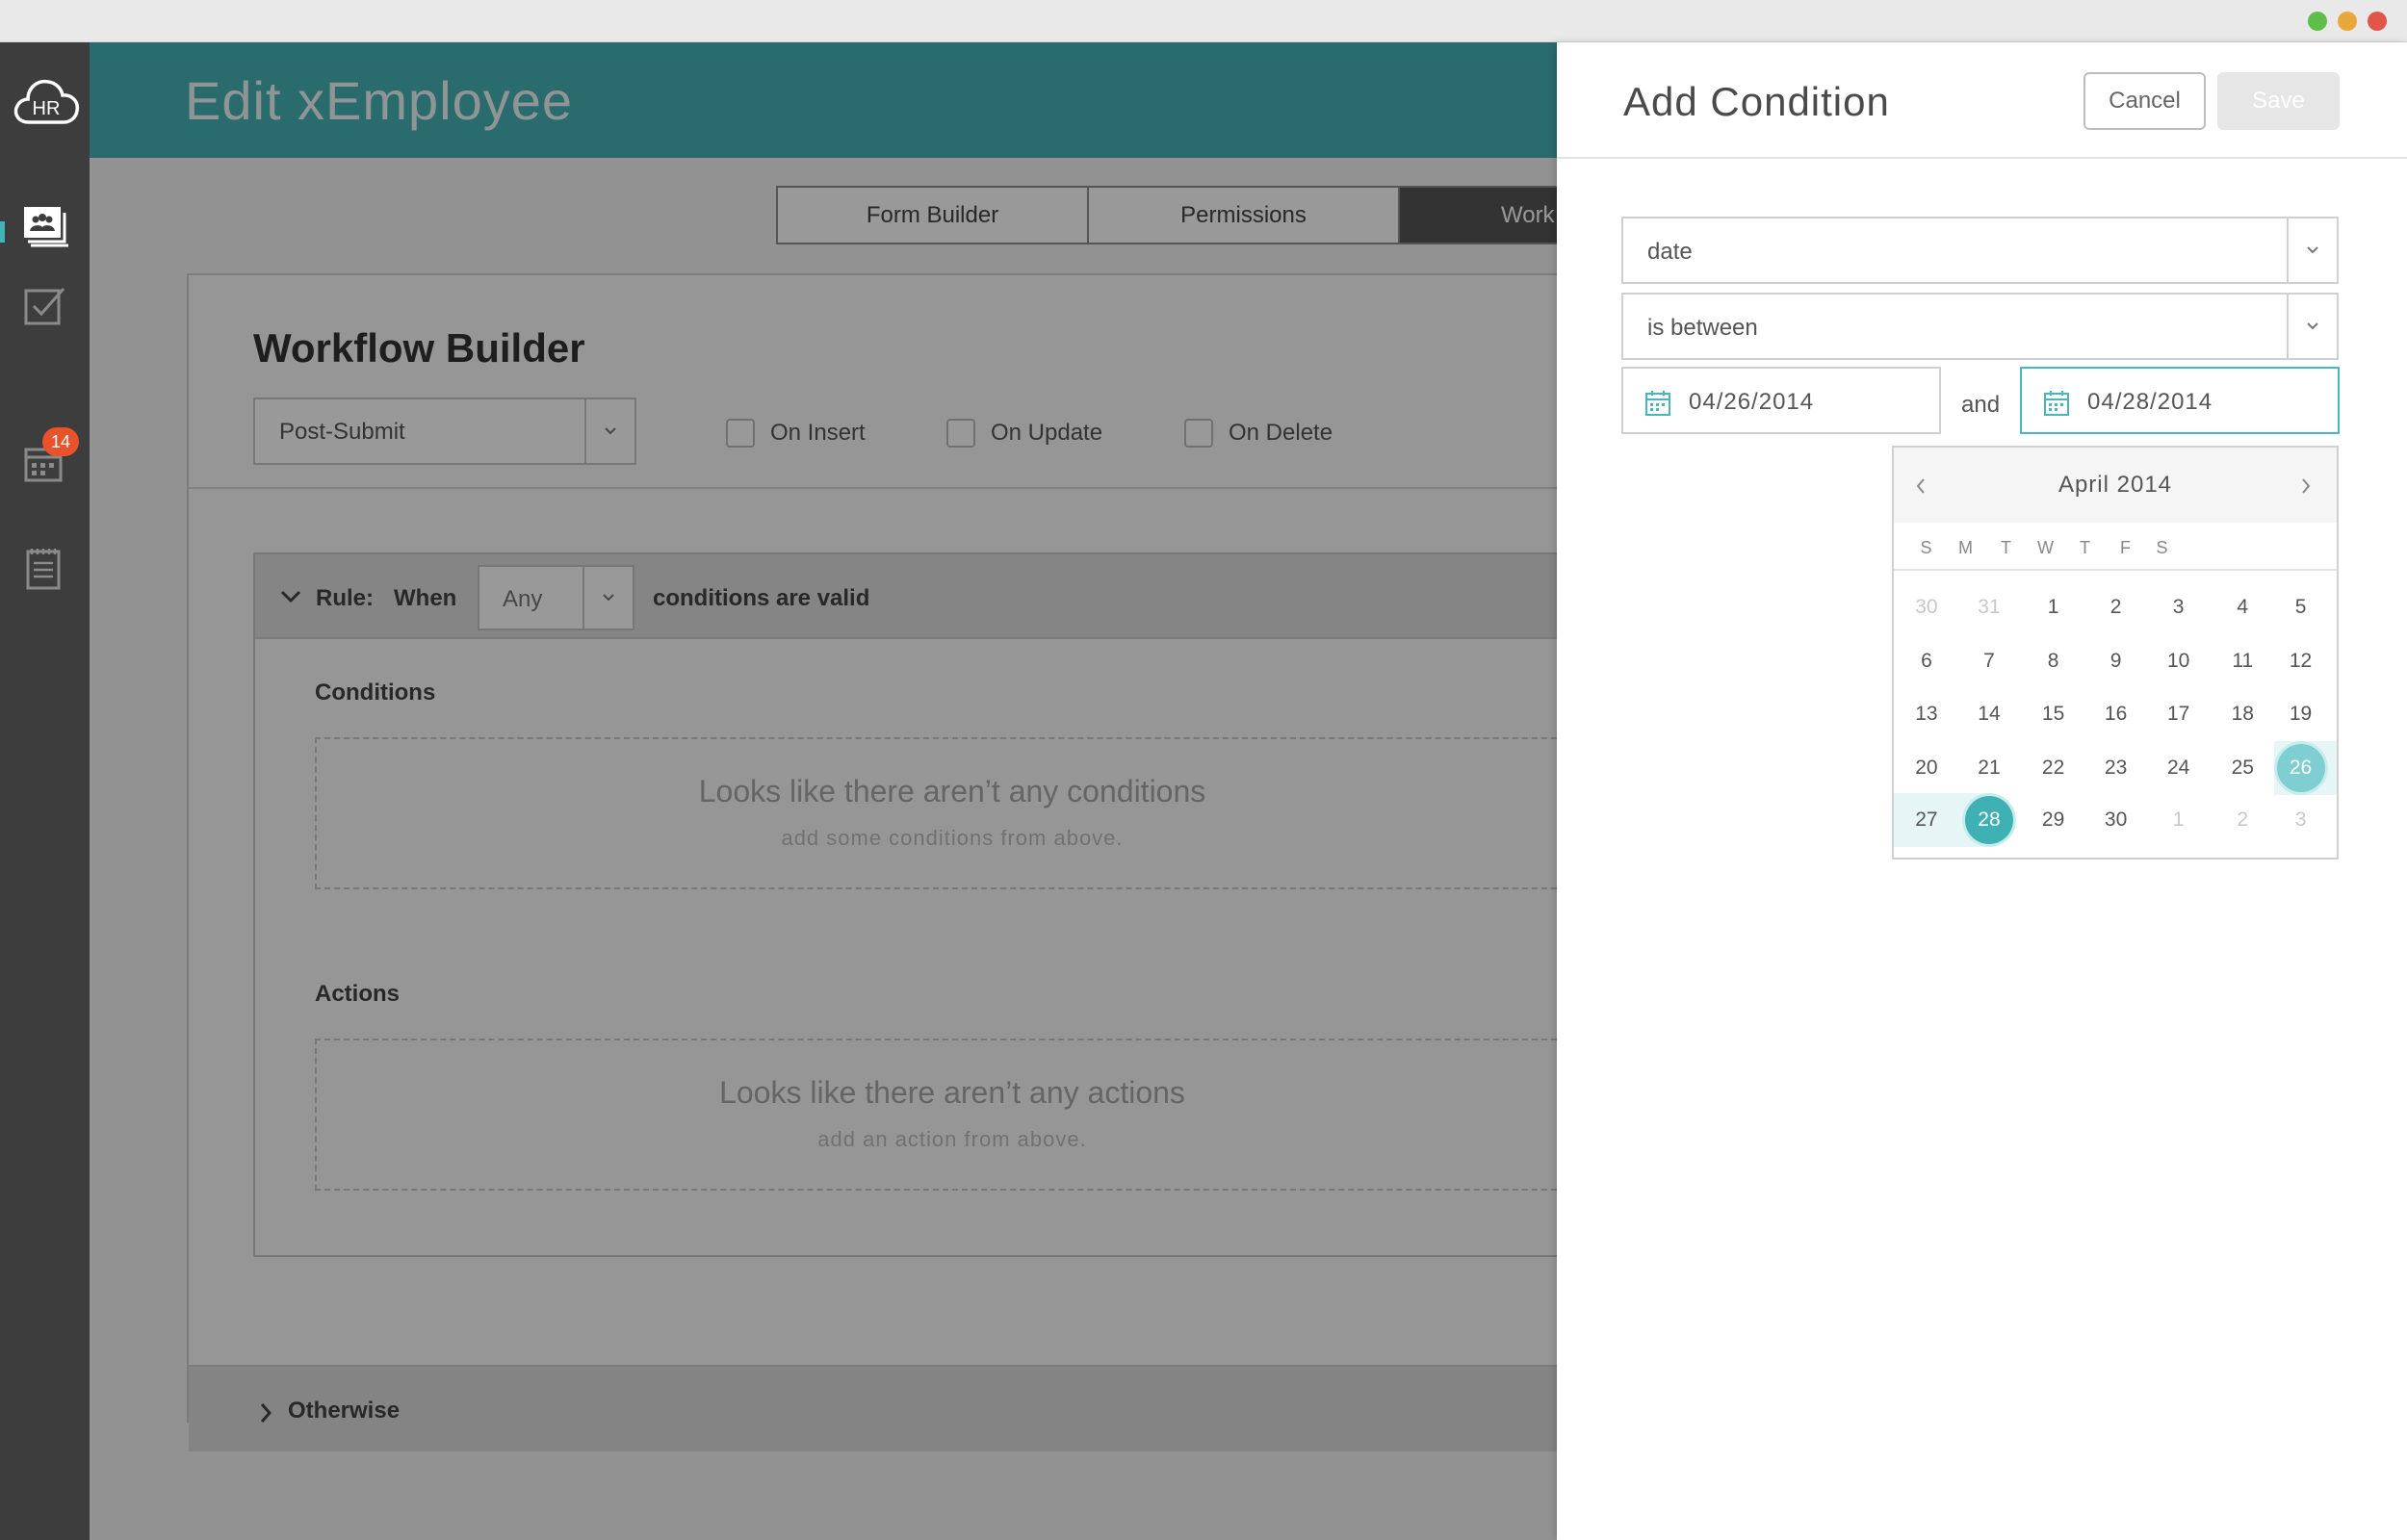 This screenshot has height=1540, width=2407. What do you see at coordinates (2306, 486) in the screenshot?
I see `chevron-right-icon` at bounding box center [2306, 486].